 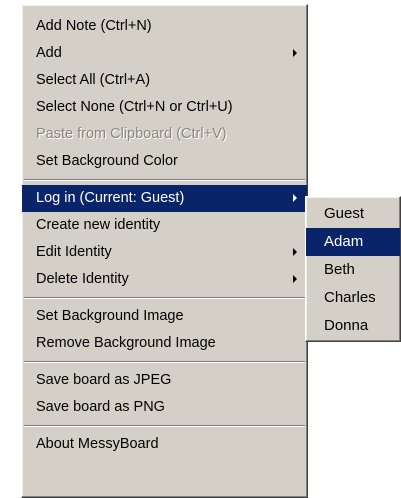 I want to click on menu-item-delete-identity: Delete Identity, so click(x=164, y=279).